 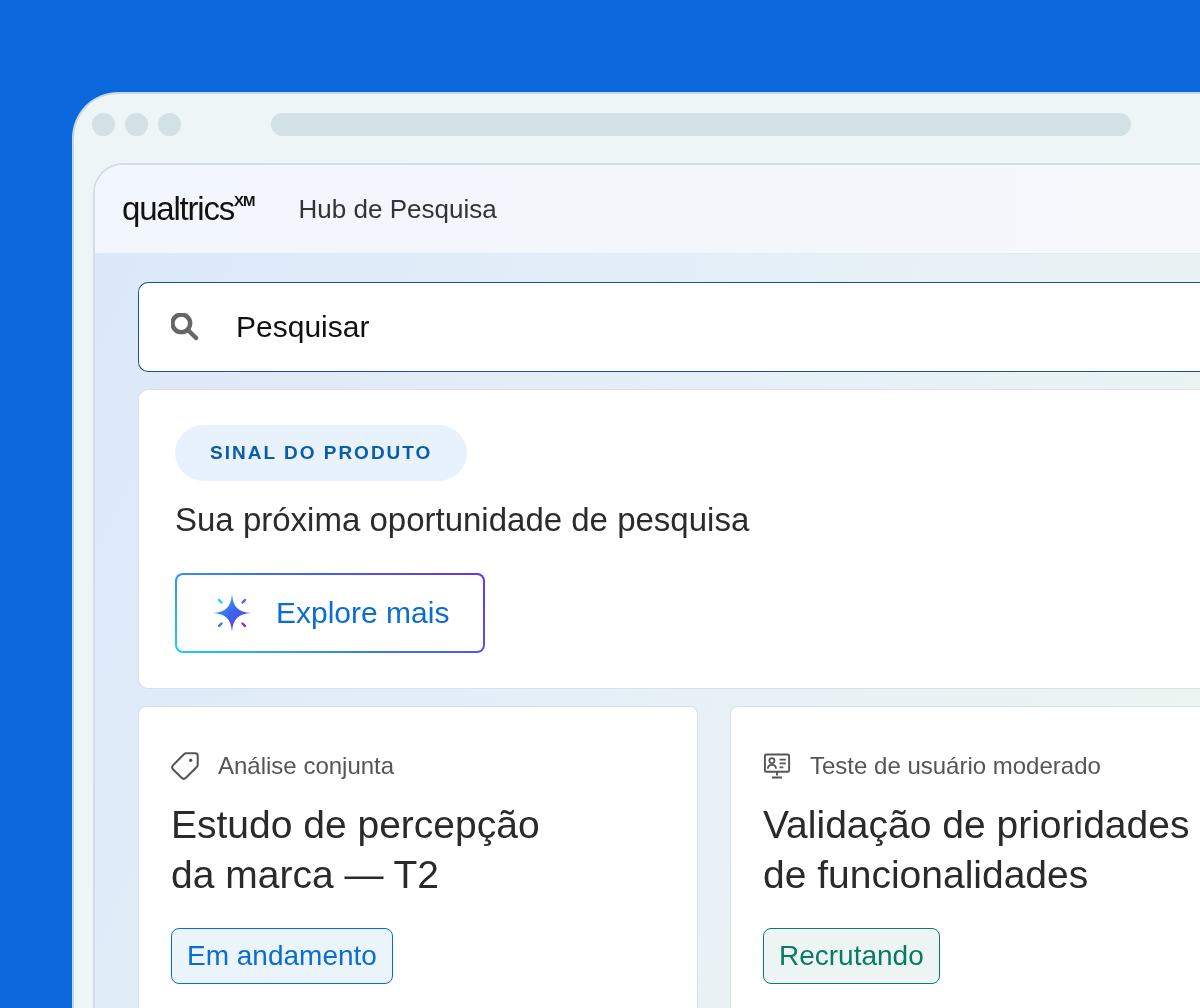 I want to click on search-field: Pesquisar, so click(x=669, y=327).